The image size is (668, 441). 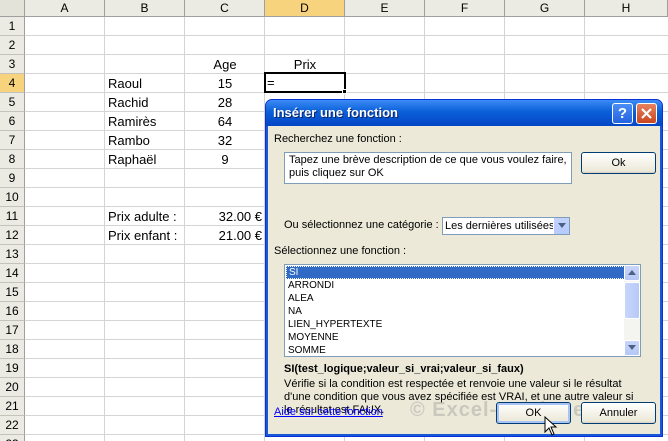 What do you see at coordinates (12, 159) in the screenshot?
I see `row-header: 8` at bounding box center [12, 159].